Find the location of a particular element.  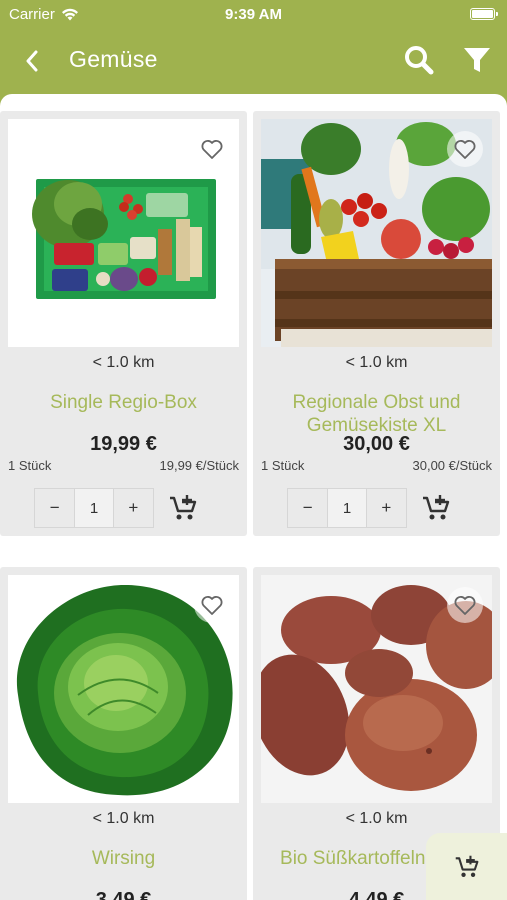

product-price: 30,00 € is located at coordinates (376, 444).